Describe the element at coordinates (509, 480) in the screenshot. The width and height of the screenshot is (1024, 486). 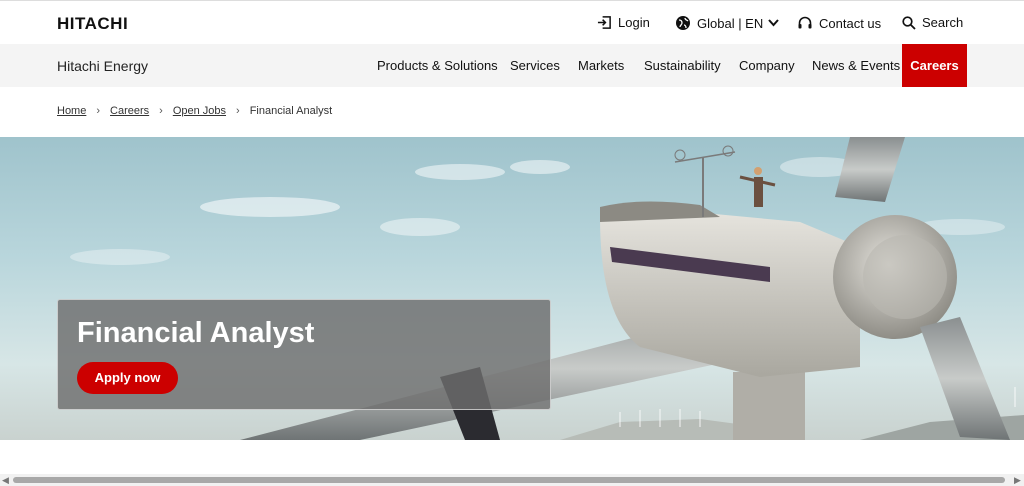
I see `scrollbar-thumb` at that location.